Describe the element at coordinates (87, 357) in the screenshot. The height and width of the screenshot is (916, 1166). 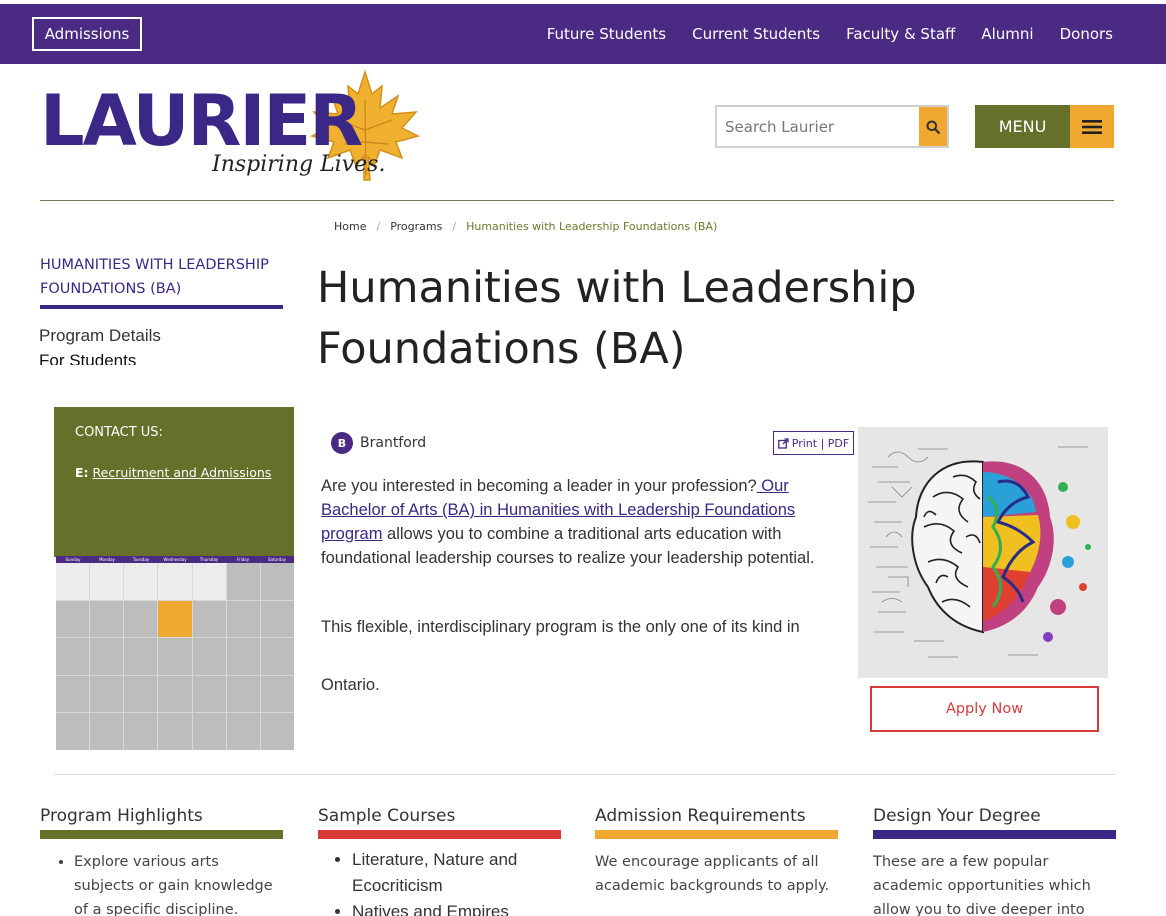
I see `sidebar-item-for-students: For Students` at that location.